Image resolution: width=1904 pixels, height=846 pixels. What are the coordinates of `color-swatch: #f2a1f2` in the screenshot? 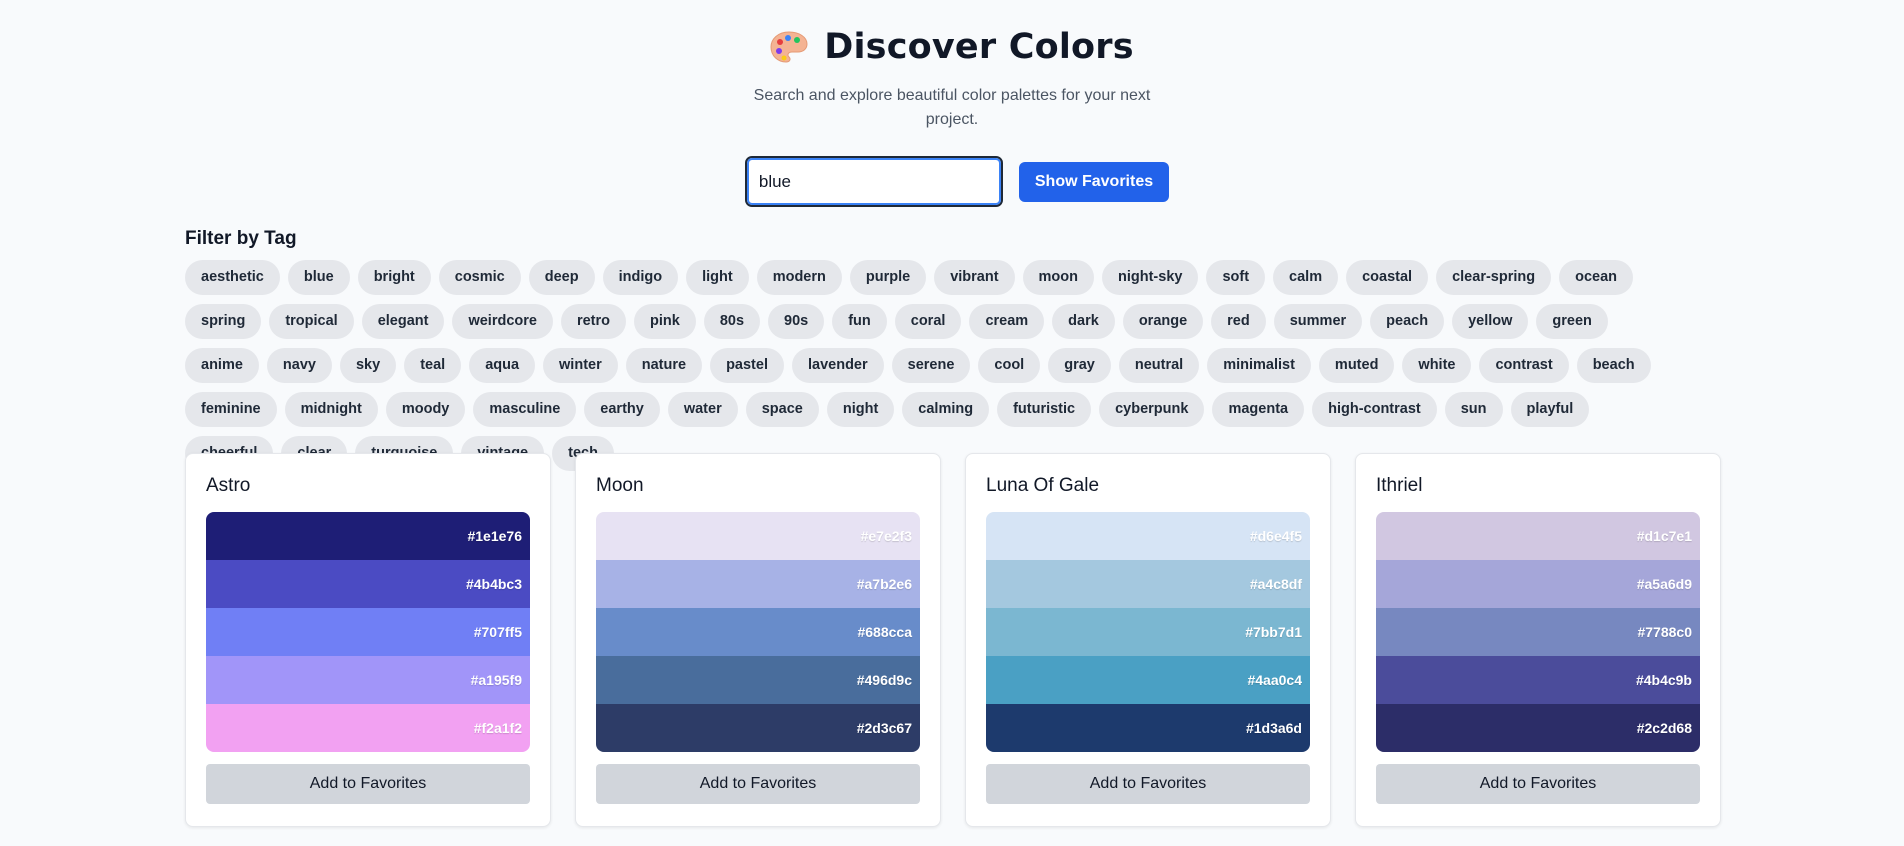 It's located at (368, 728).